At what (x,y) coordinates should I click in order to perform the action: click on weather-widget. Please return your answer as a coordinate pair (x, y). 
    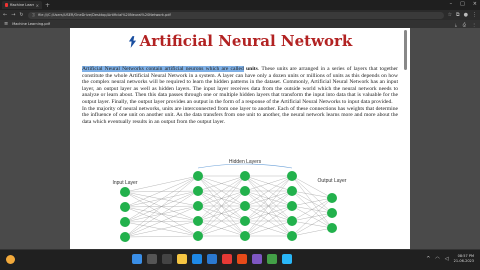
    Looking at the image, I should click on (10, 259).